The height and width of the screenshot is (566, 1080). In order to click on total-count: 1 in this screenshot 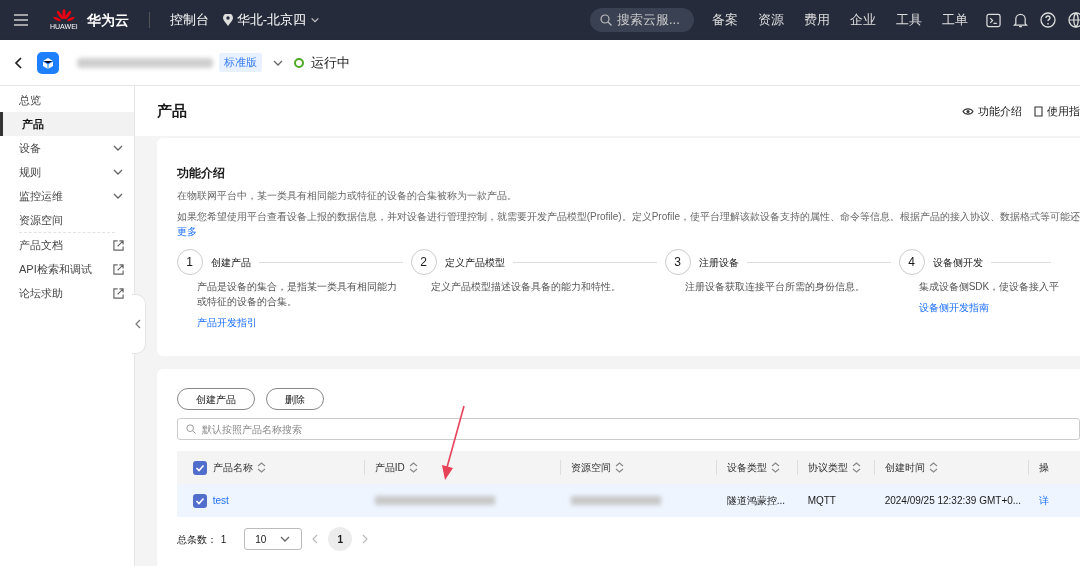, I will do `click(223, 539)`.